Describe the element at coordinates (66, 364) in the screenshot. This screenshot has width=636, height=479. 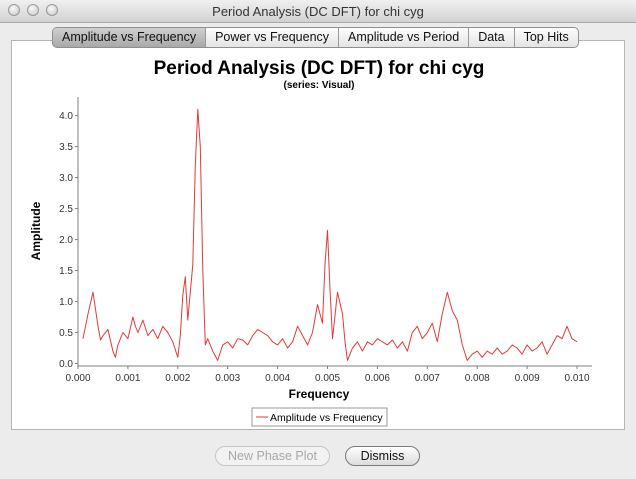
I see `y-tick-label: 0.0` at that location.